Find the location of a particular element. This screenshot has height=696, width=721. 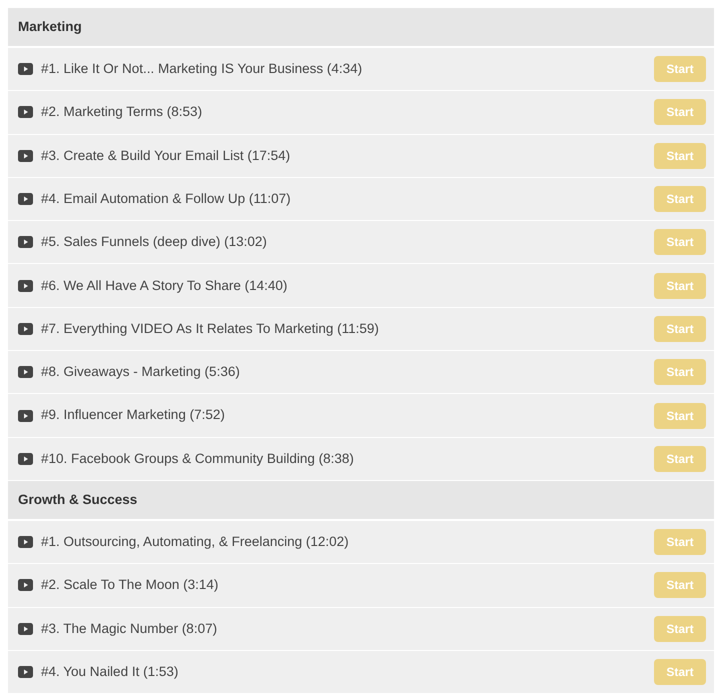

lesson-title: #5. Sales Funnels (deep dive) (13:02) is located at coordinates (154, 242).